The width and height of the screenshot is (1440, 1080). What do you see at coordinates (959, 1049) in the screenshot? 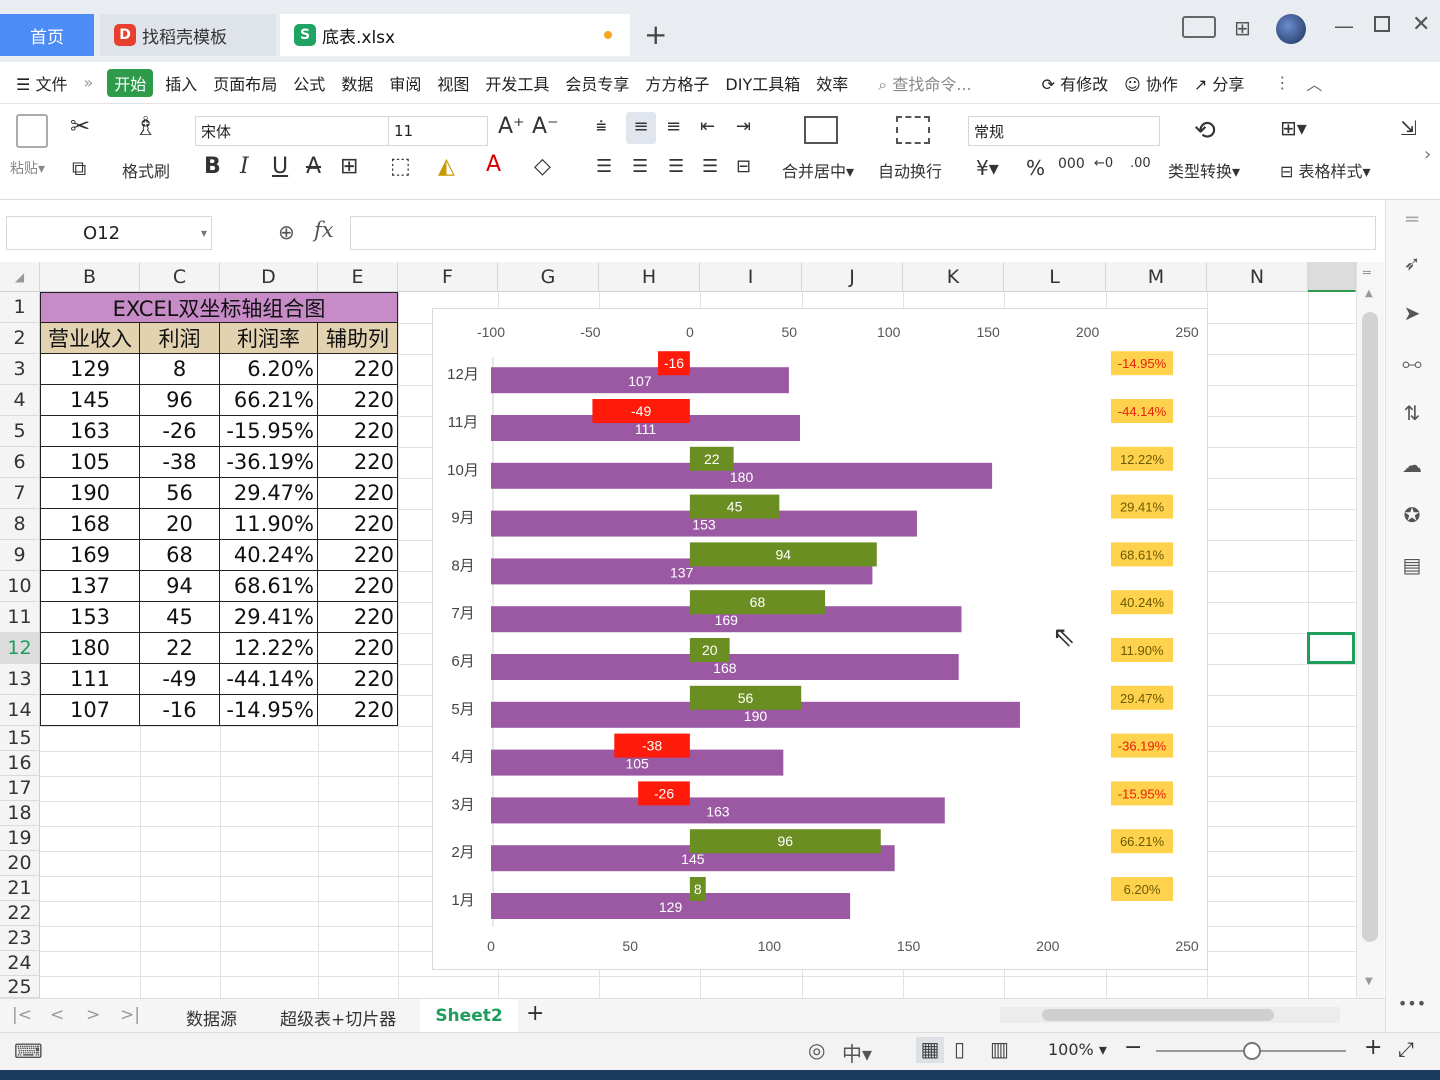
I see `page-layout-view-icon: ▯` at bounding box center [959, 1049].